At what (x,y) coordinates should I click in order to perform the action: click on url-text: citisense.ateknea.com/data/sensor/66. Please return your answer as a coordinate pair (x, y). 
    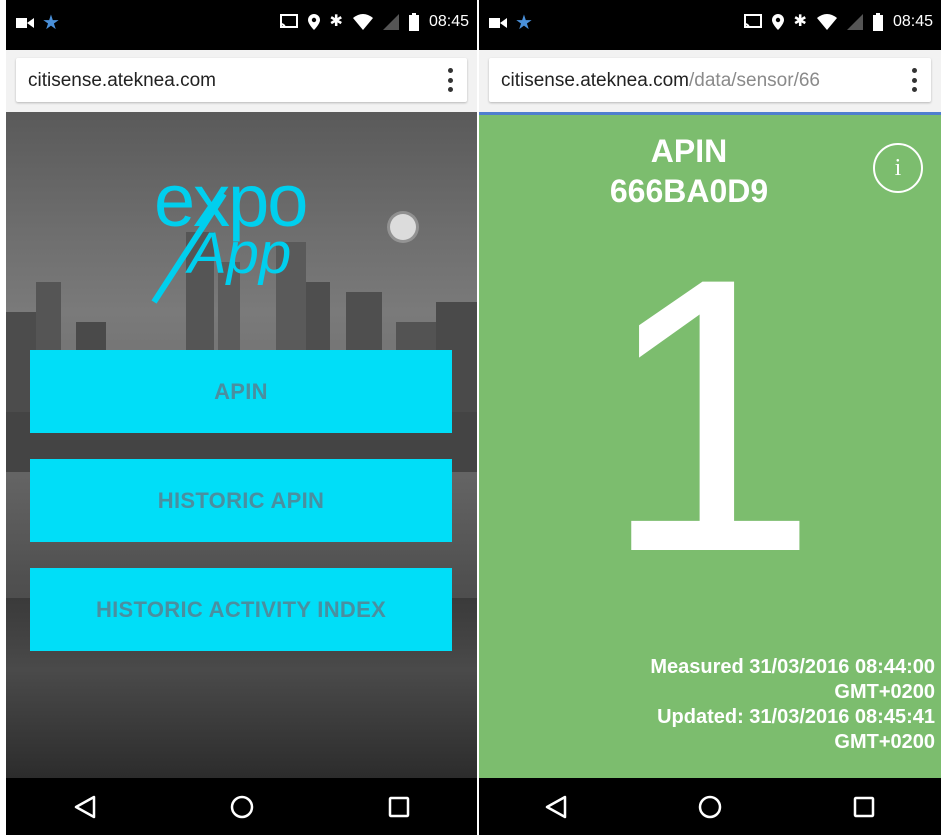
    Looking at the image, I should click on (660, 81).